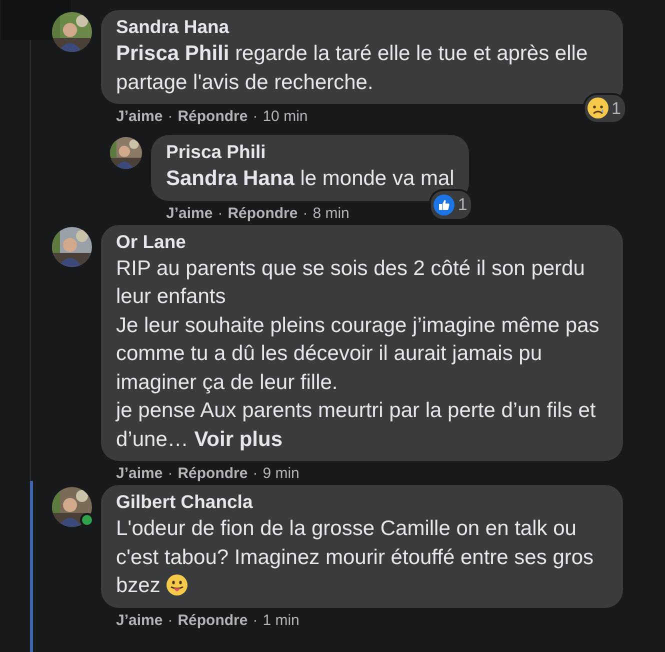 This screenshot has height=652, width=665. What do you see at coordinates (310, 152) in the screenshot?
I see `author-name: Prisca Phili` at bounding box center [310, 152].